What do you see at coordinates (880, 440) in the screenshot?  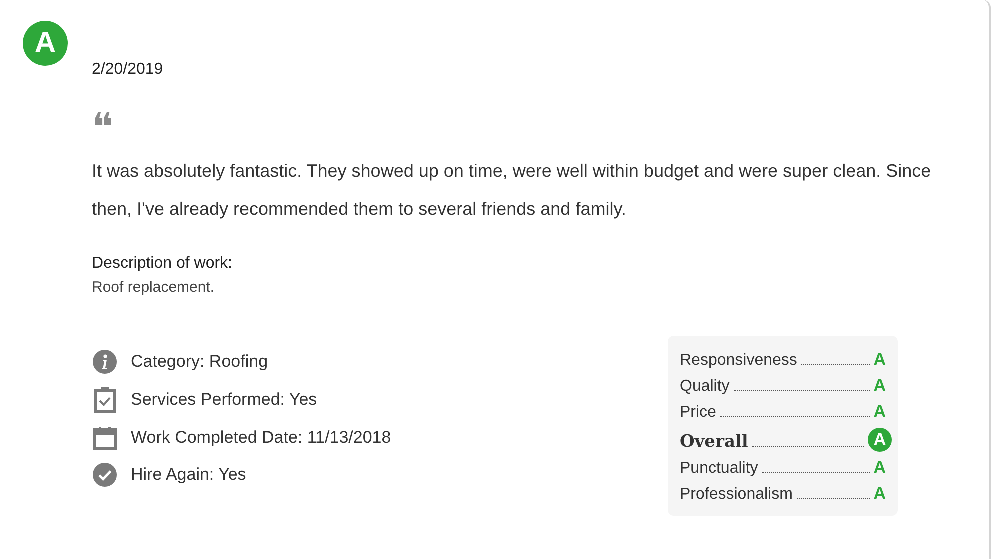 I see `overall-grade-badge: A` at bounding box center [880, 440].